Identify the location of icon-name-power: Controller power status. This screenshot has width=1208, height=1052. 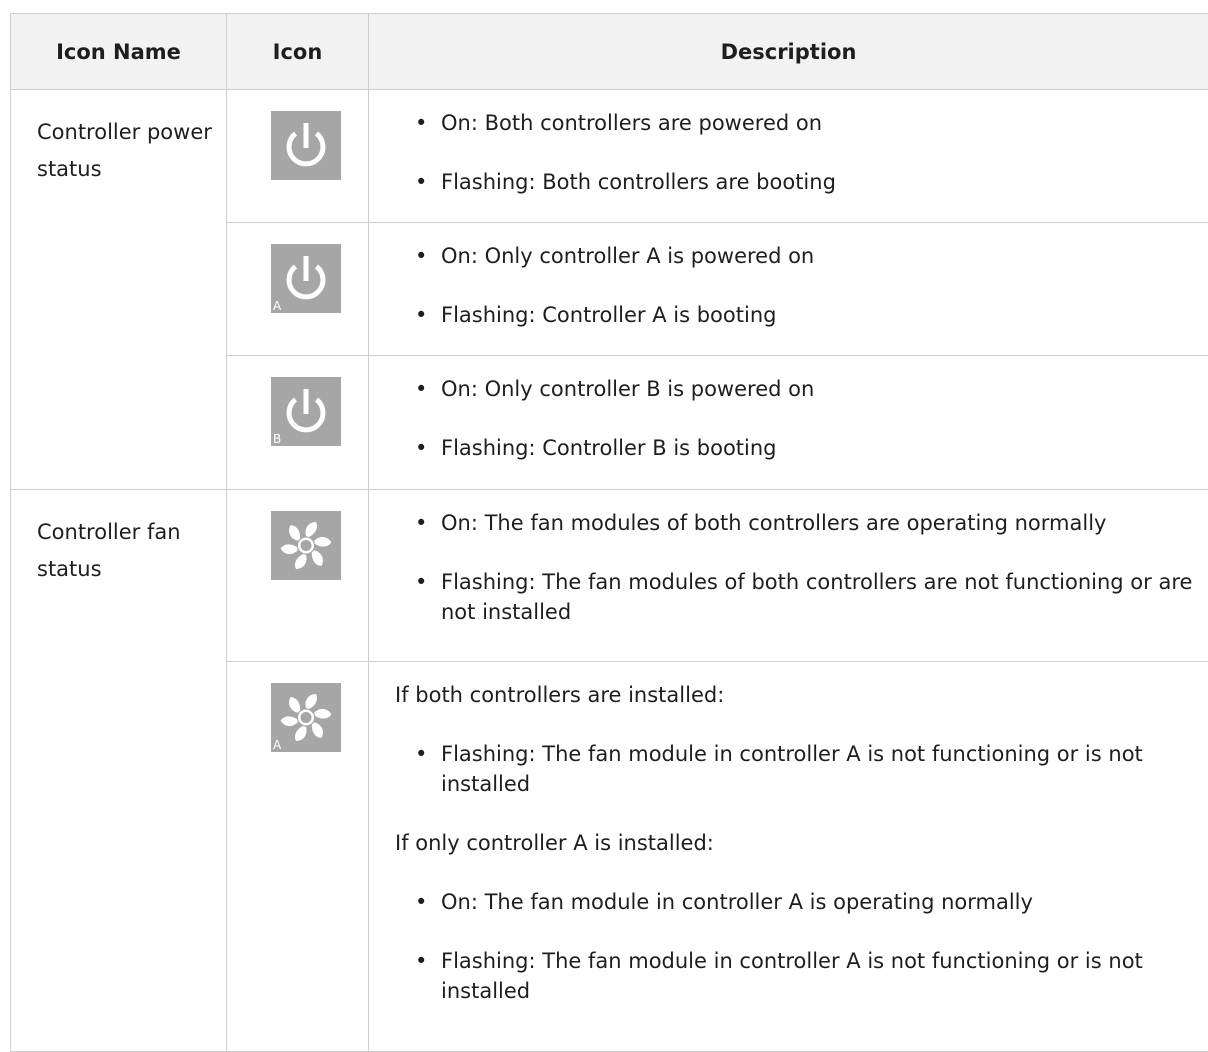
(118, 139).